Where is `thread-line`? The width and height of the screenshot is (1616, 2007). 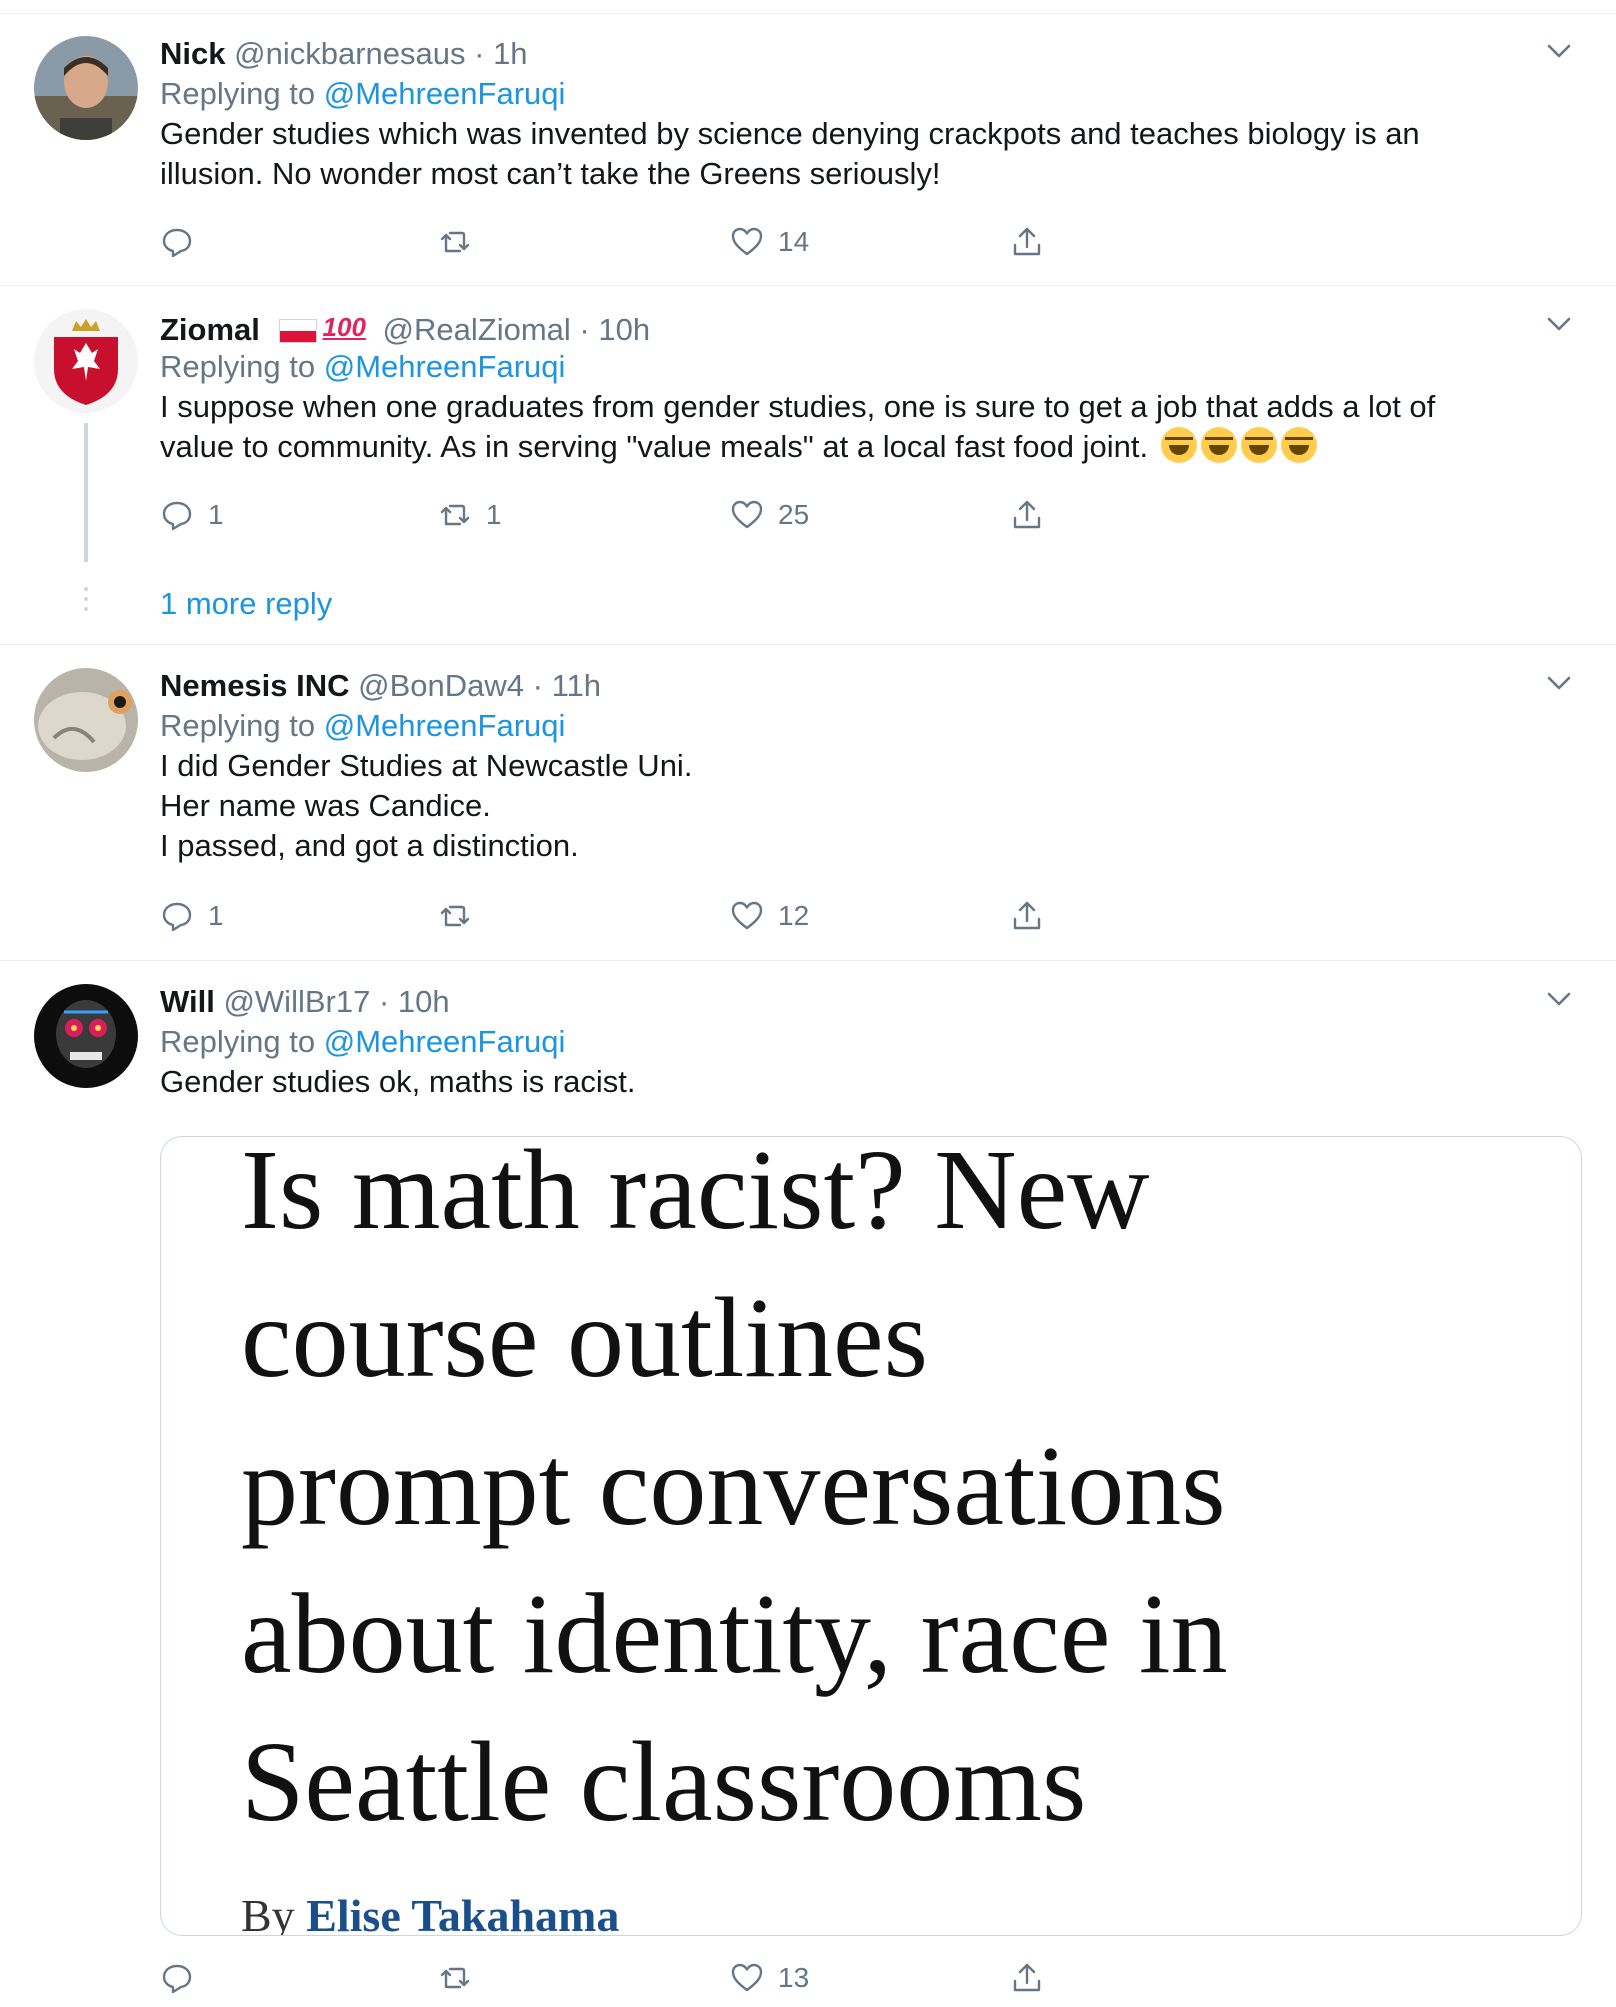
thread-line is located at coordinates (86, 492).